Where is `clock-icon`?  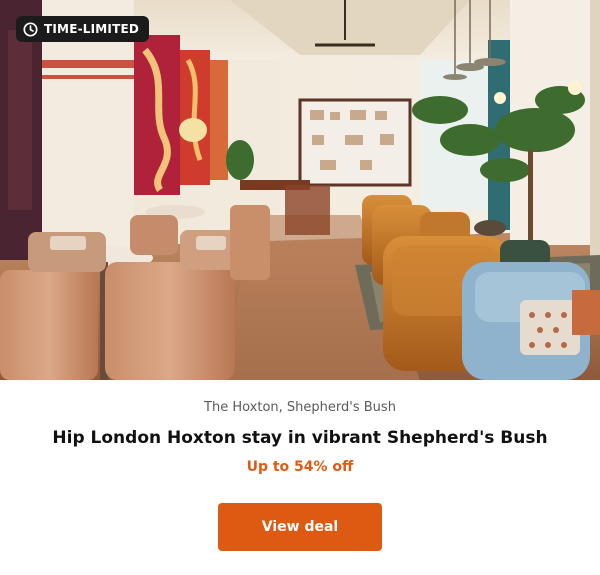 clock-icon is located at coordinates (30, 29).